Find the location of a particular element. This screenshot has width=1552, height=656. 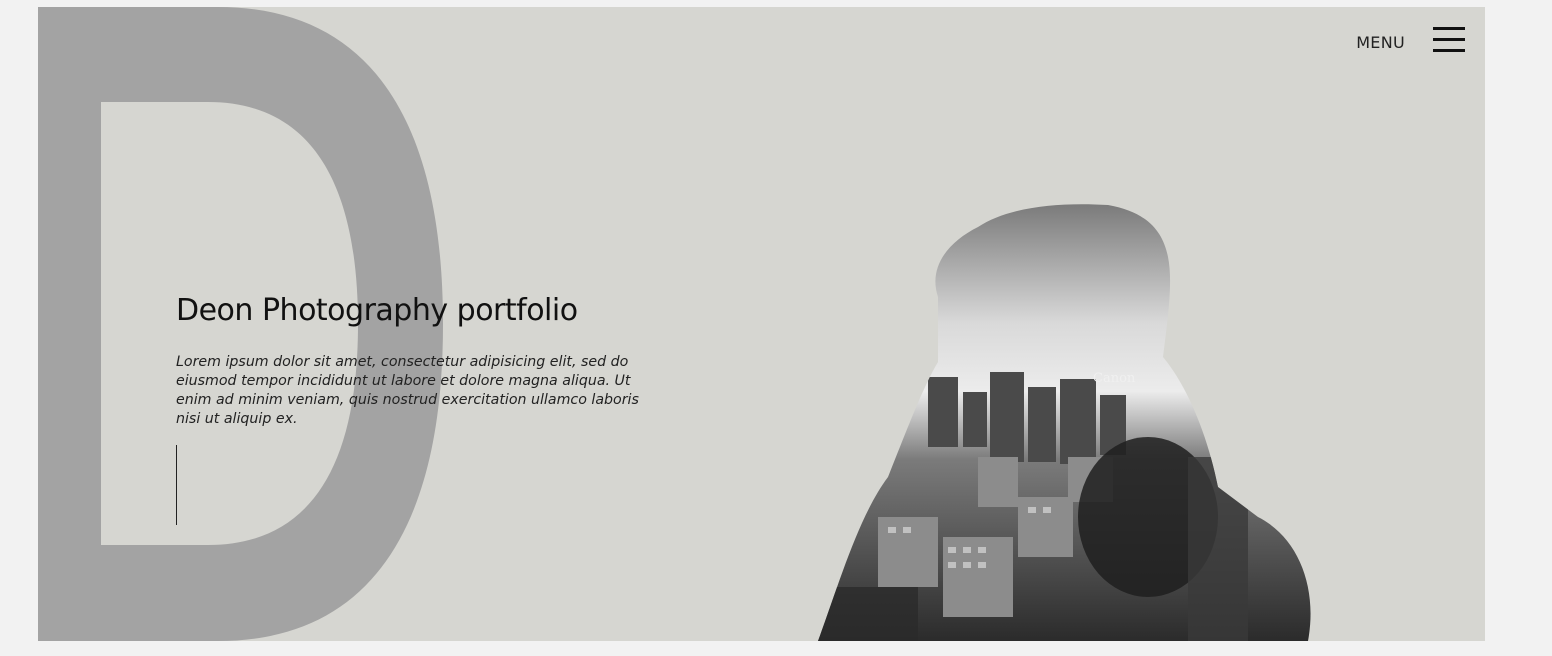

camera-brand-label: Canon is located at coordinates (1114, 378).